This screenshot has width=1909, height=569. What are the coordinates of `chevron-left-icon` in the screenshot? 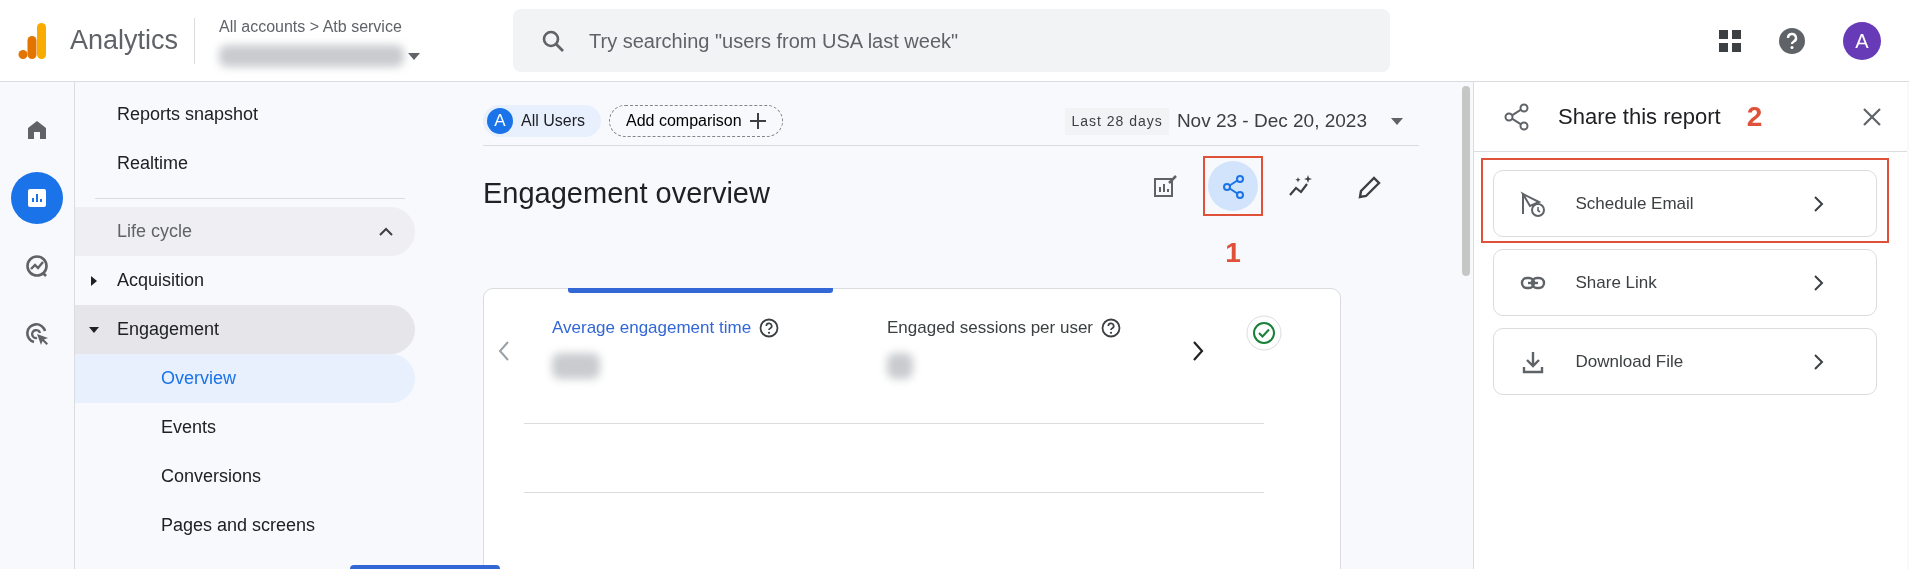 It's located at (504, 351).